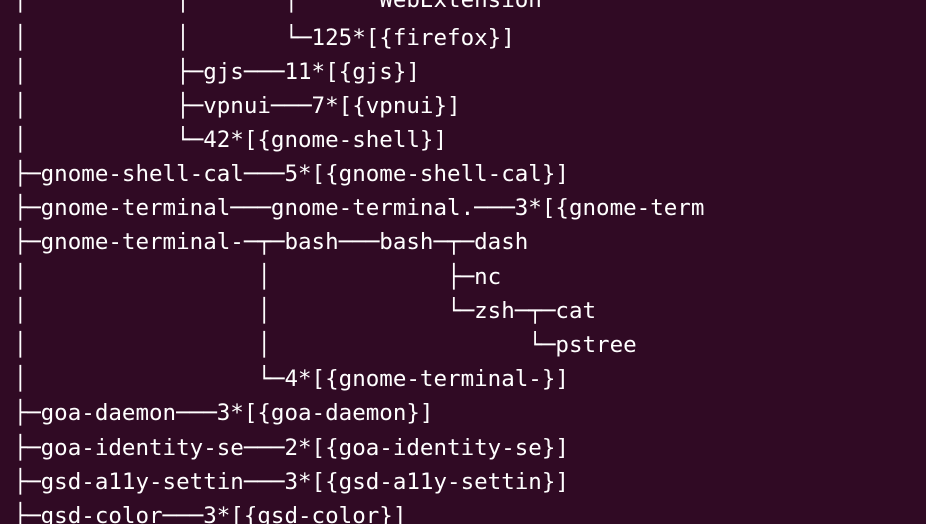 This screenshot has height=524, width=926. Describe the element at coordinates (318, 345) in the screenshot. I see `terminal-line: │ │ └─pstree` at that location.